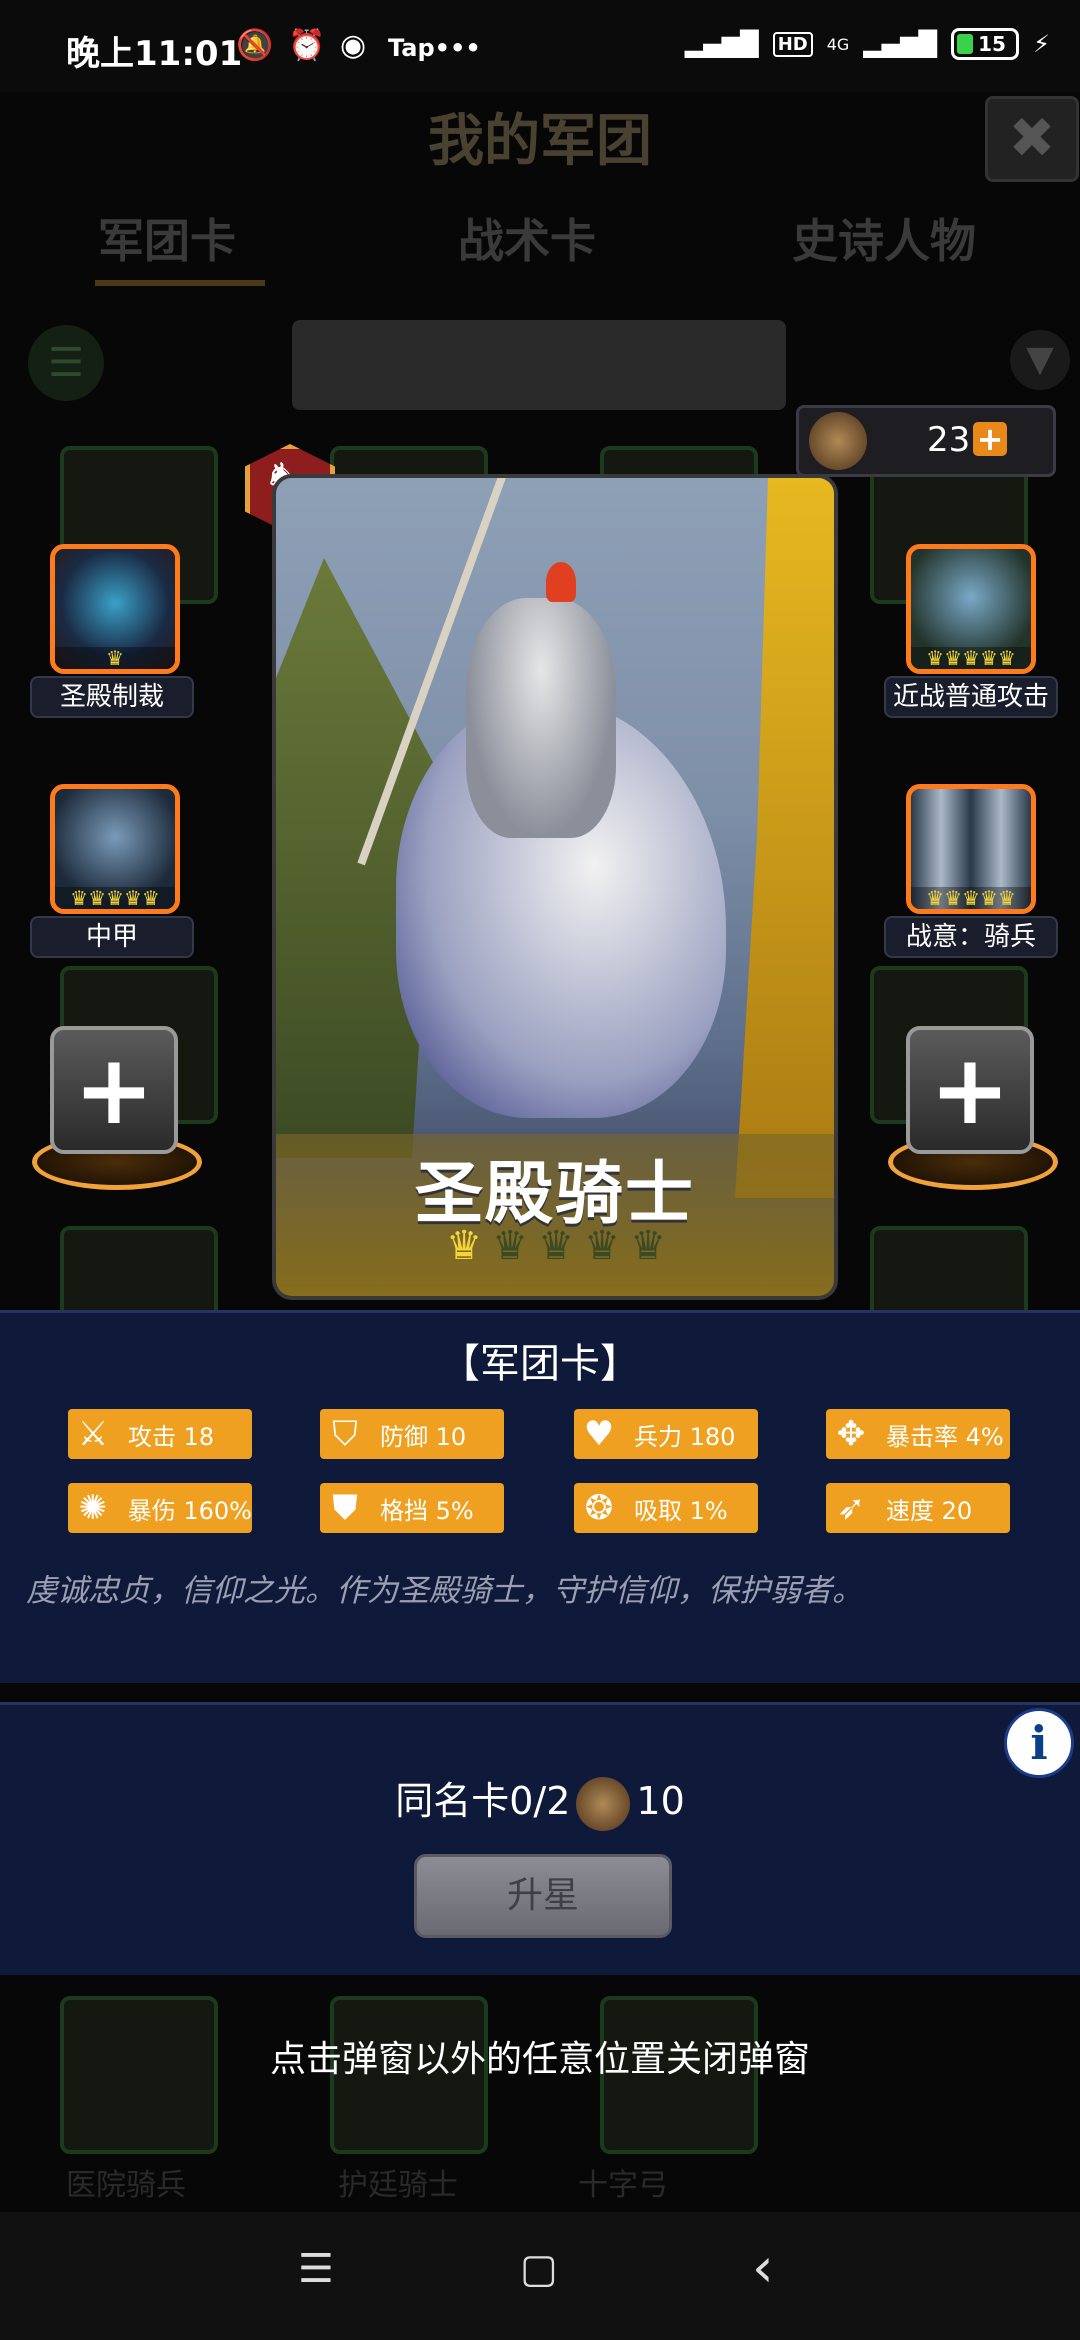 The height and width of the screenshot is (2340, 1080). Describe the element at coordinates (398, 2185) in the screenshot. I see `bg-card-label: 护廷骑士` at that location.